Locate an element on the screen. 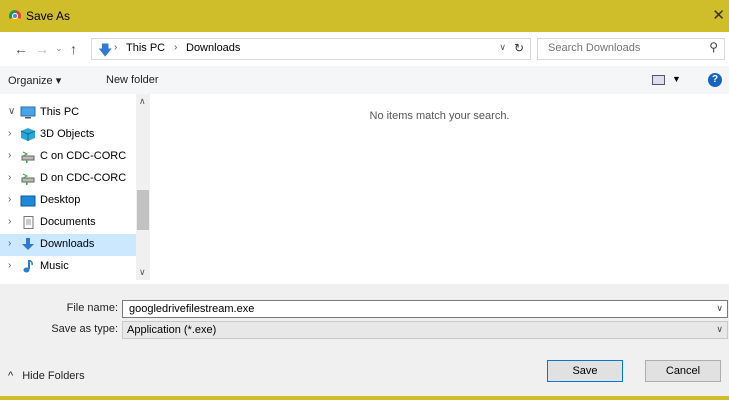 Image resolution: width=729 pixels, height=400 pixels. tree-item-downloads: › Downloads is located at coordinates (68, 245).